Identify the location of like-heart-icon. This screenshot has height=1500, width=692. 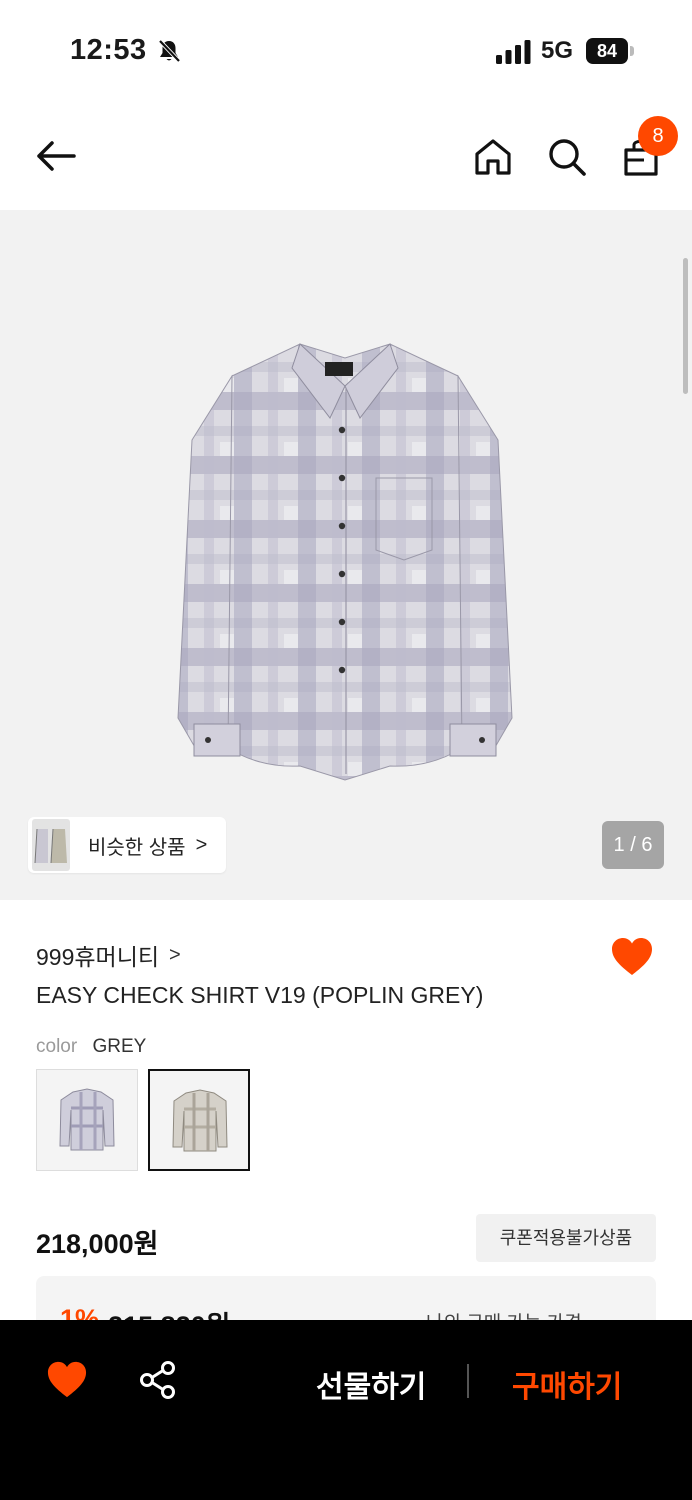
(632, 957).